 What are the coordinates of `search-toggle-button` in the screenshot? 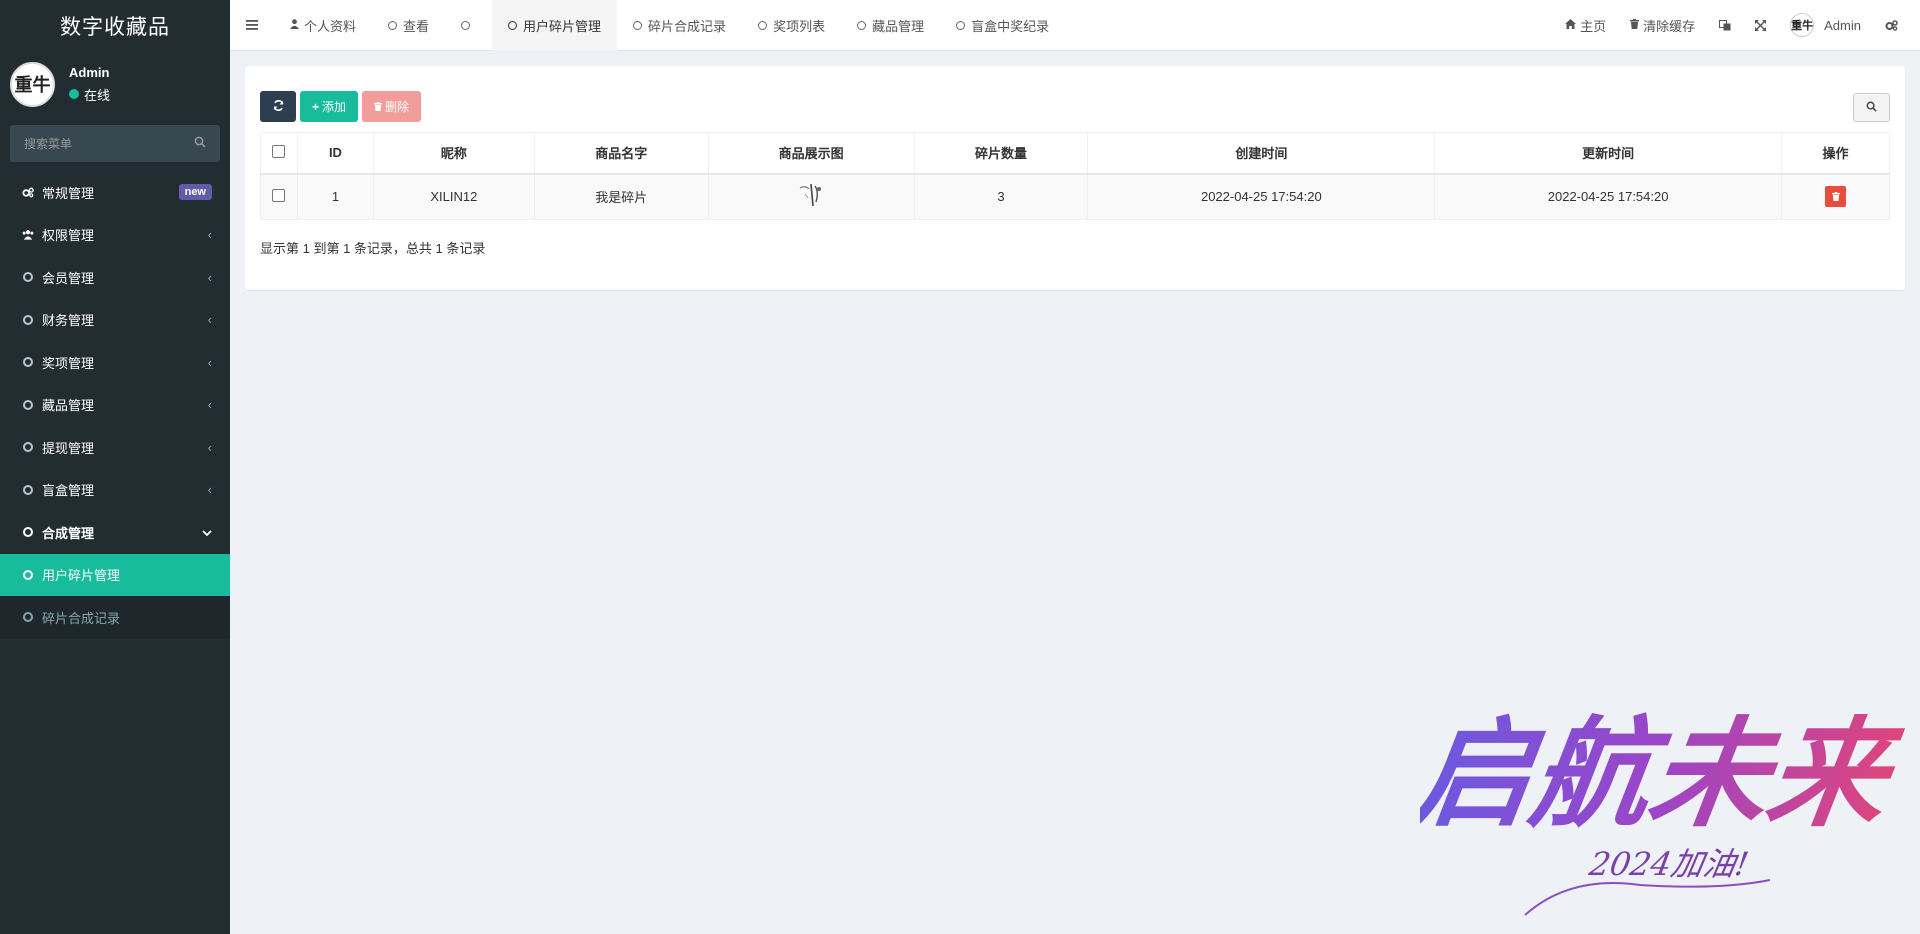 It's located at (1871, 107).